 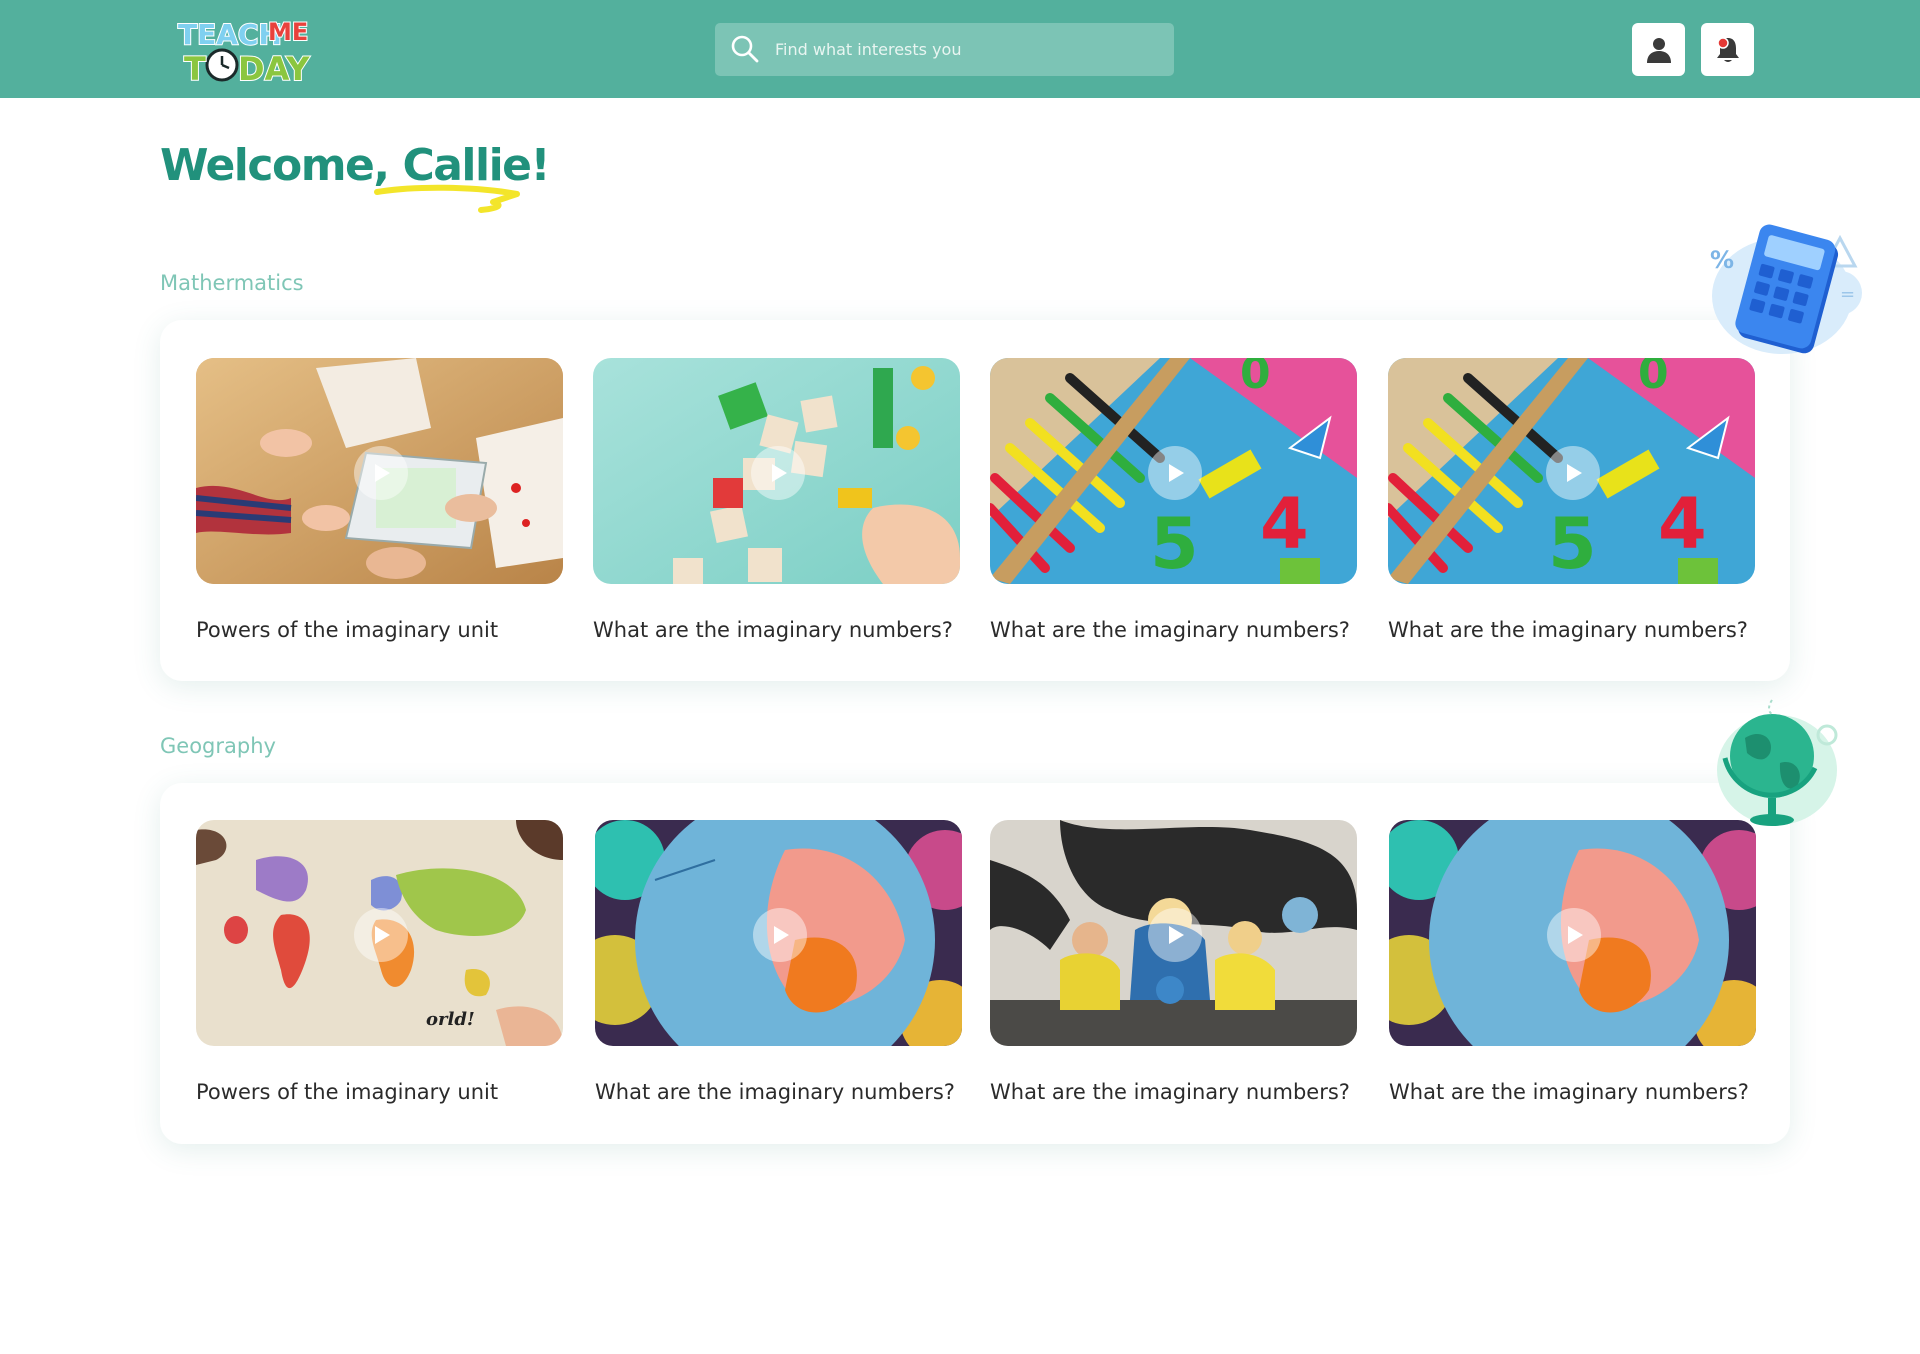 I want to click on globe-illustration, so click(x=1777, y=762).